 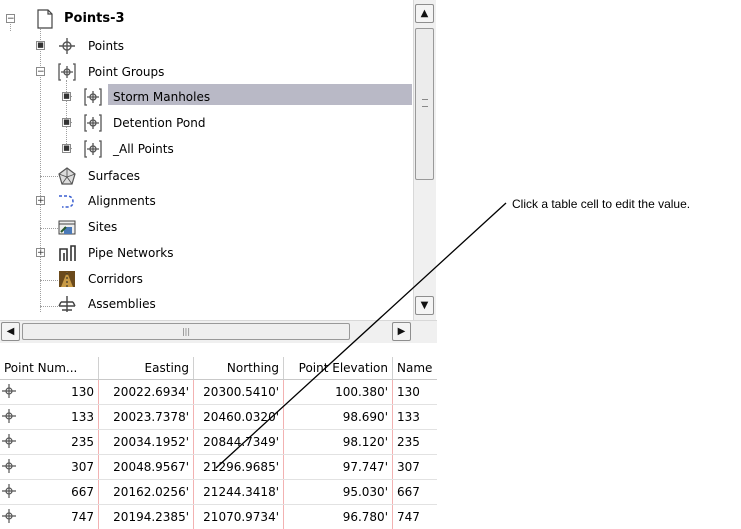 What do you see at coordinates (239, 368) in the screenshot?
I see `column-header-northing: Northing` at bounding box center [239, 368].